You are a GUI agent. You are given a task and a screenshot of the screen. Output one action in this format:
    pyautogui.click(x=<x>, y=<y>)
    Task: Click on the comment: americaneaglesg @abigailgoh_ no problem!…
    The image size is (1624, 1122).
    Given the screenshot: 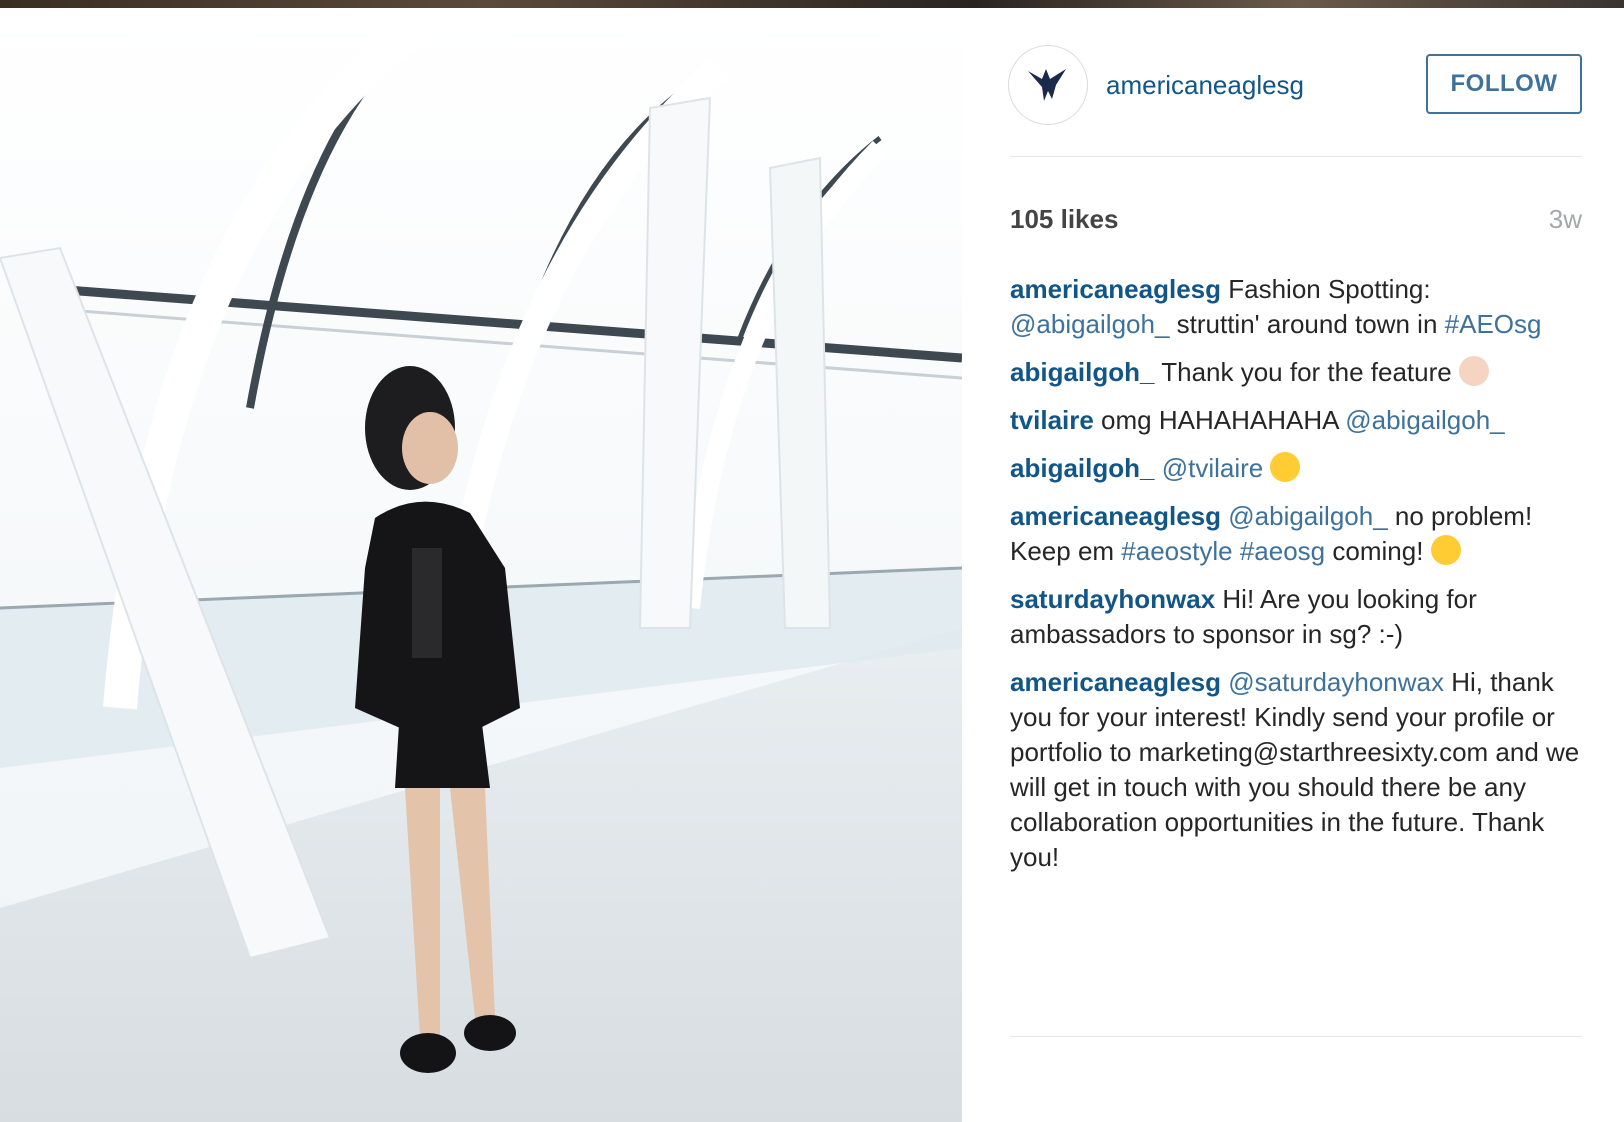 What is the action you would take?
    pyautogui.click(x=1297, y=534)
    